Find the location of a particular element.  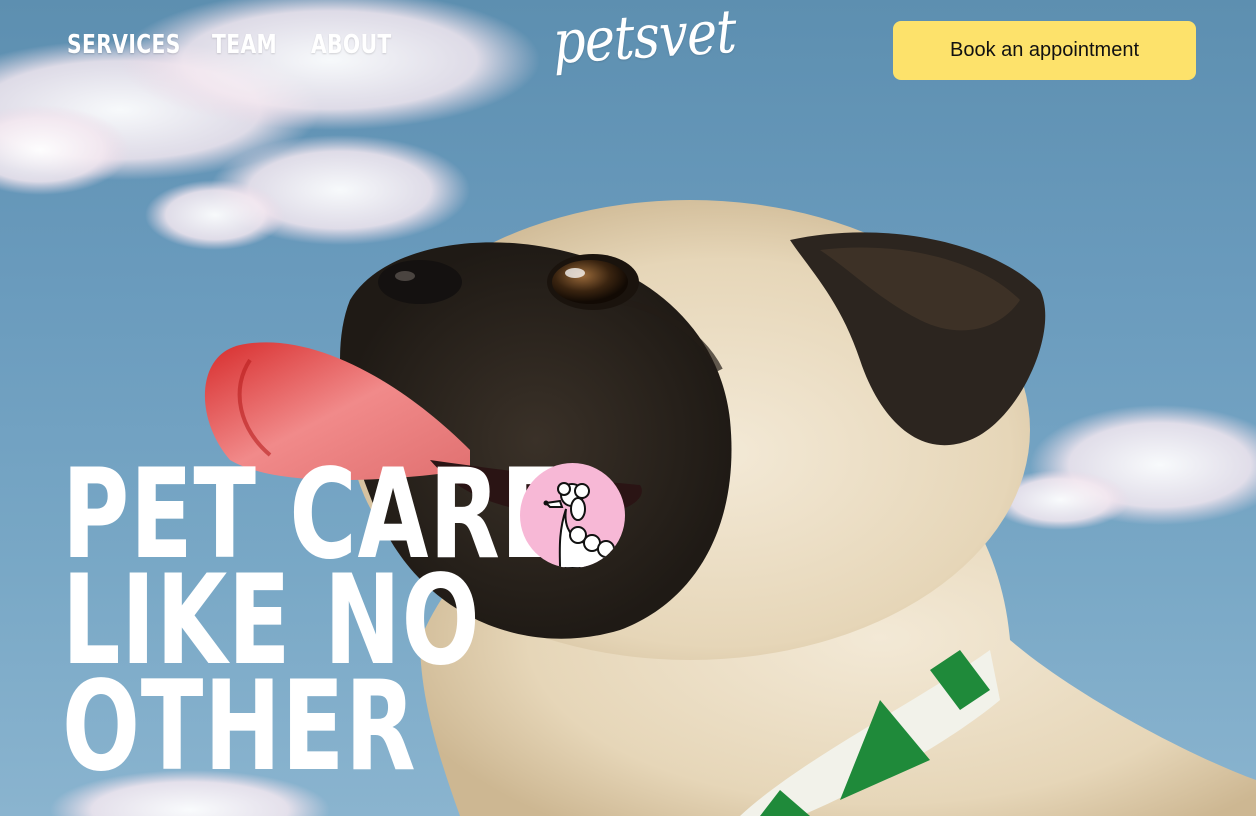

nav-link-team: TEAM is located at coordinates (244, 45).